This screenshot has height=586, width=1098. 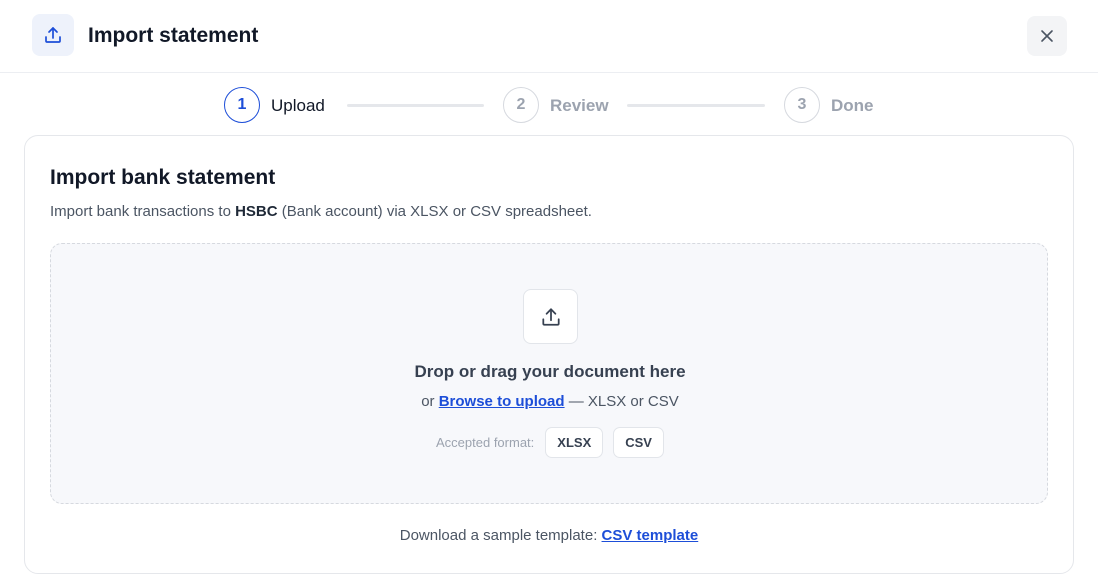 I want to click on sub-suffix: — XLSX or CSV, so click(x=621, y=401).